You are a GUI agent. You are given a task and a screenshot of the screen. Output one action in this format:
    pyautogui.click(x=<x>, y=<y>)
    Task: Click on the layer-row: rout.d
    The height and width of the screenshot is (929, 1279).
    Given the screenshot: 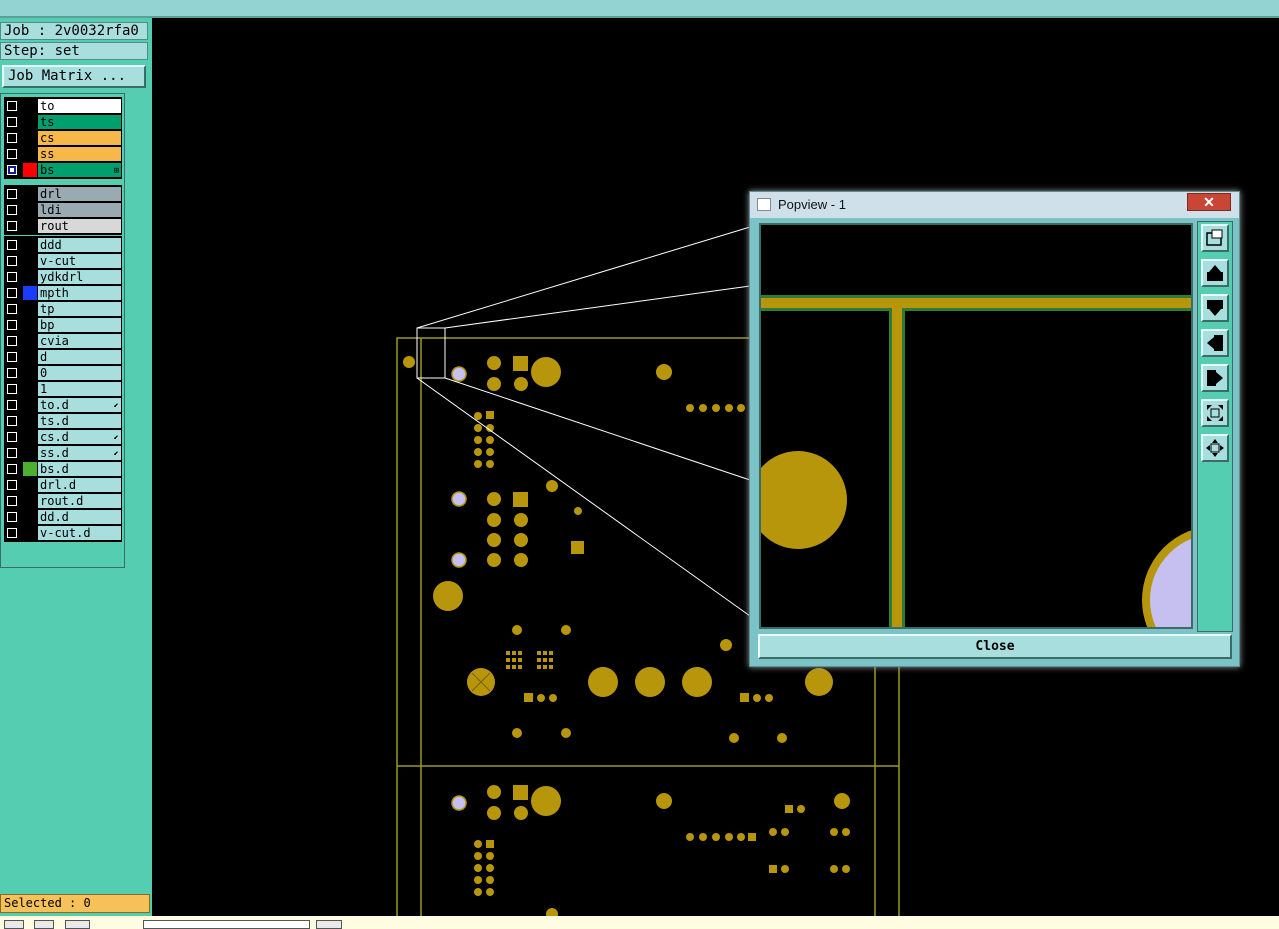 What is the action you would take?
    pyautogui.click(x=63, y=501)
    